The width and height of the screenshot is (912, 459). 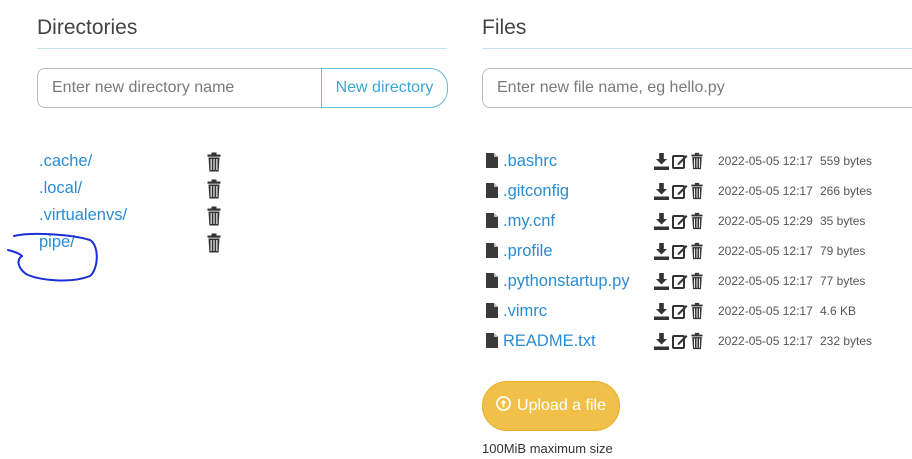 I want to click on file-size: 266 bytes, so click(x=846, y=191).